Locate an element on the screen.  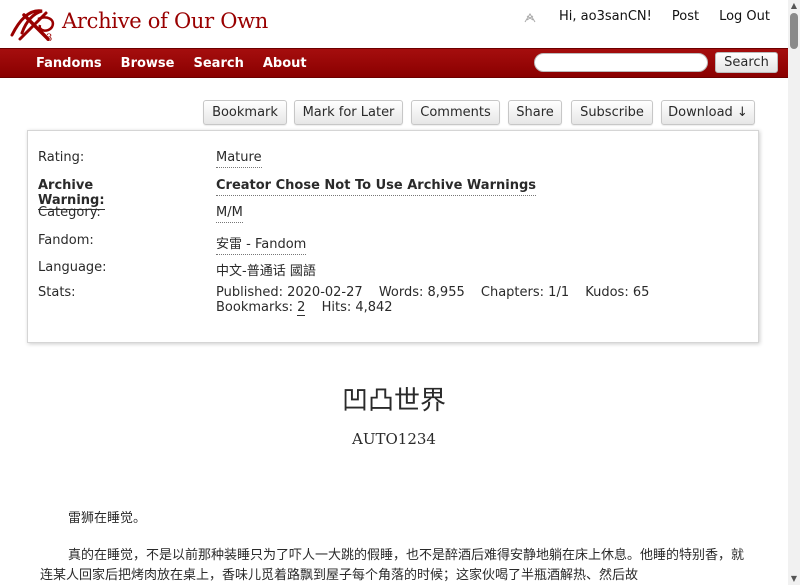
category-tag: M/M is located at coordinates (229, 214).